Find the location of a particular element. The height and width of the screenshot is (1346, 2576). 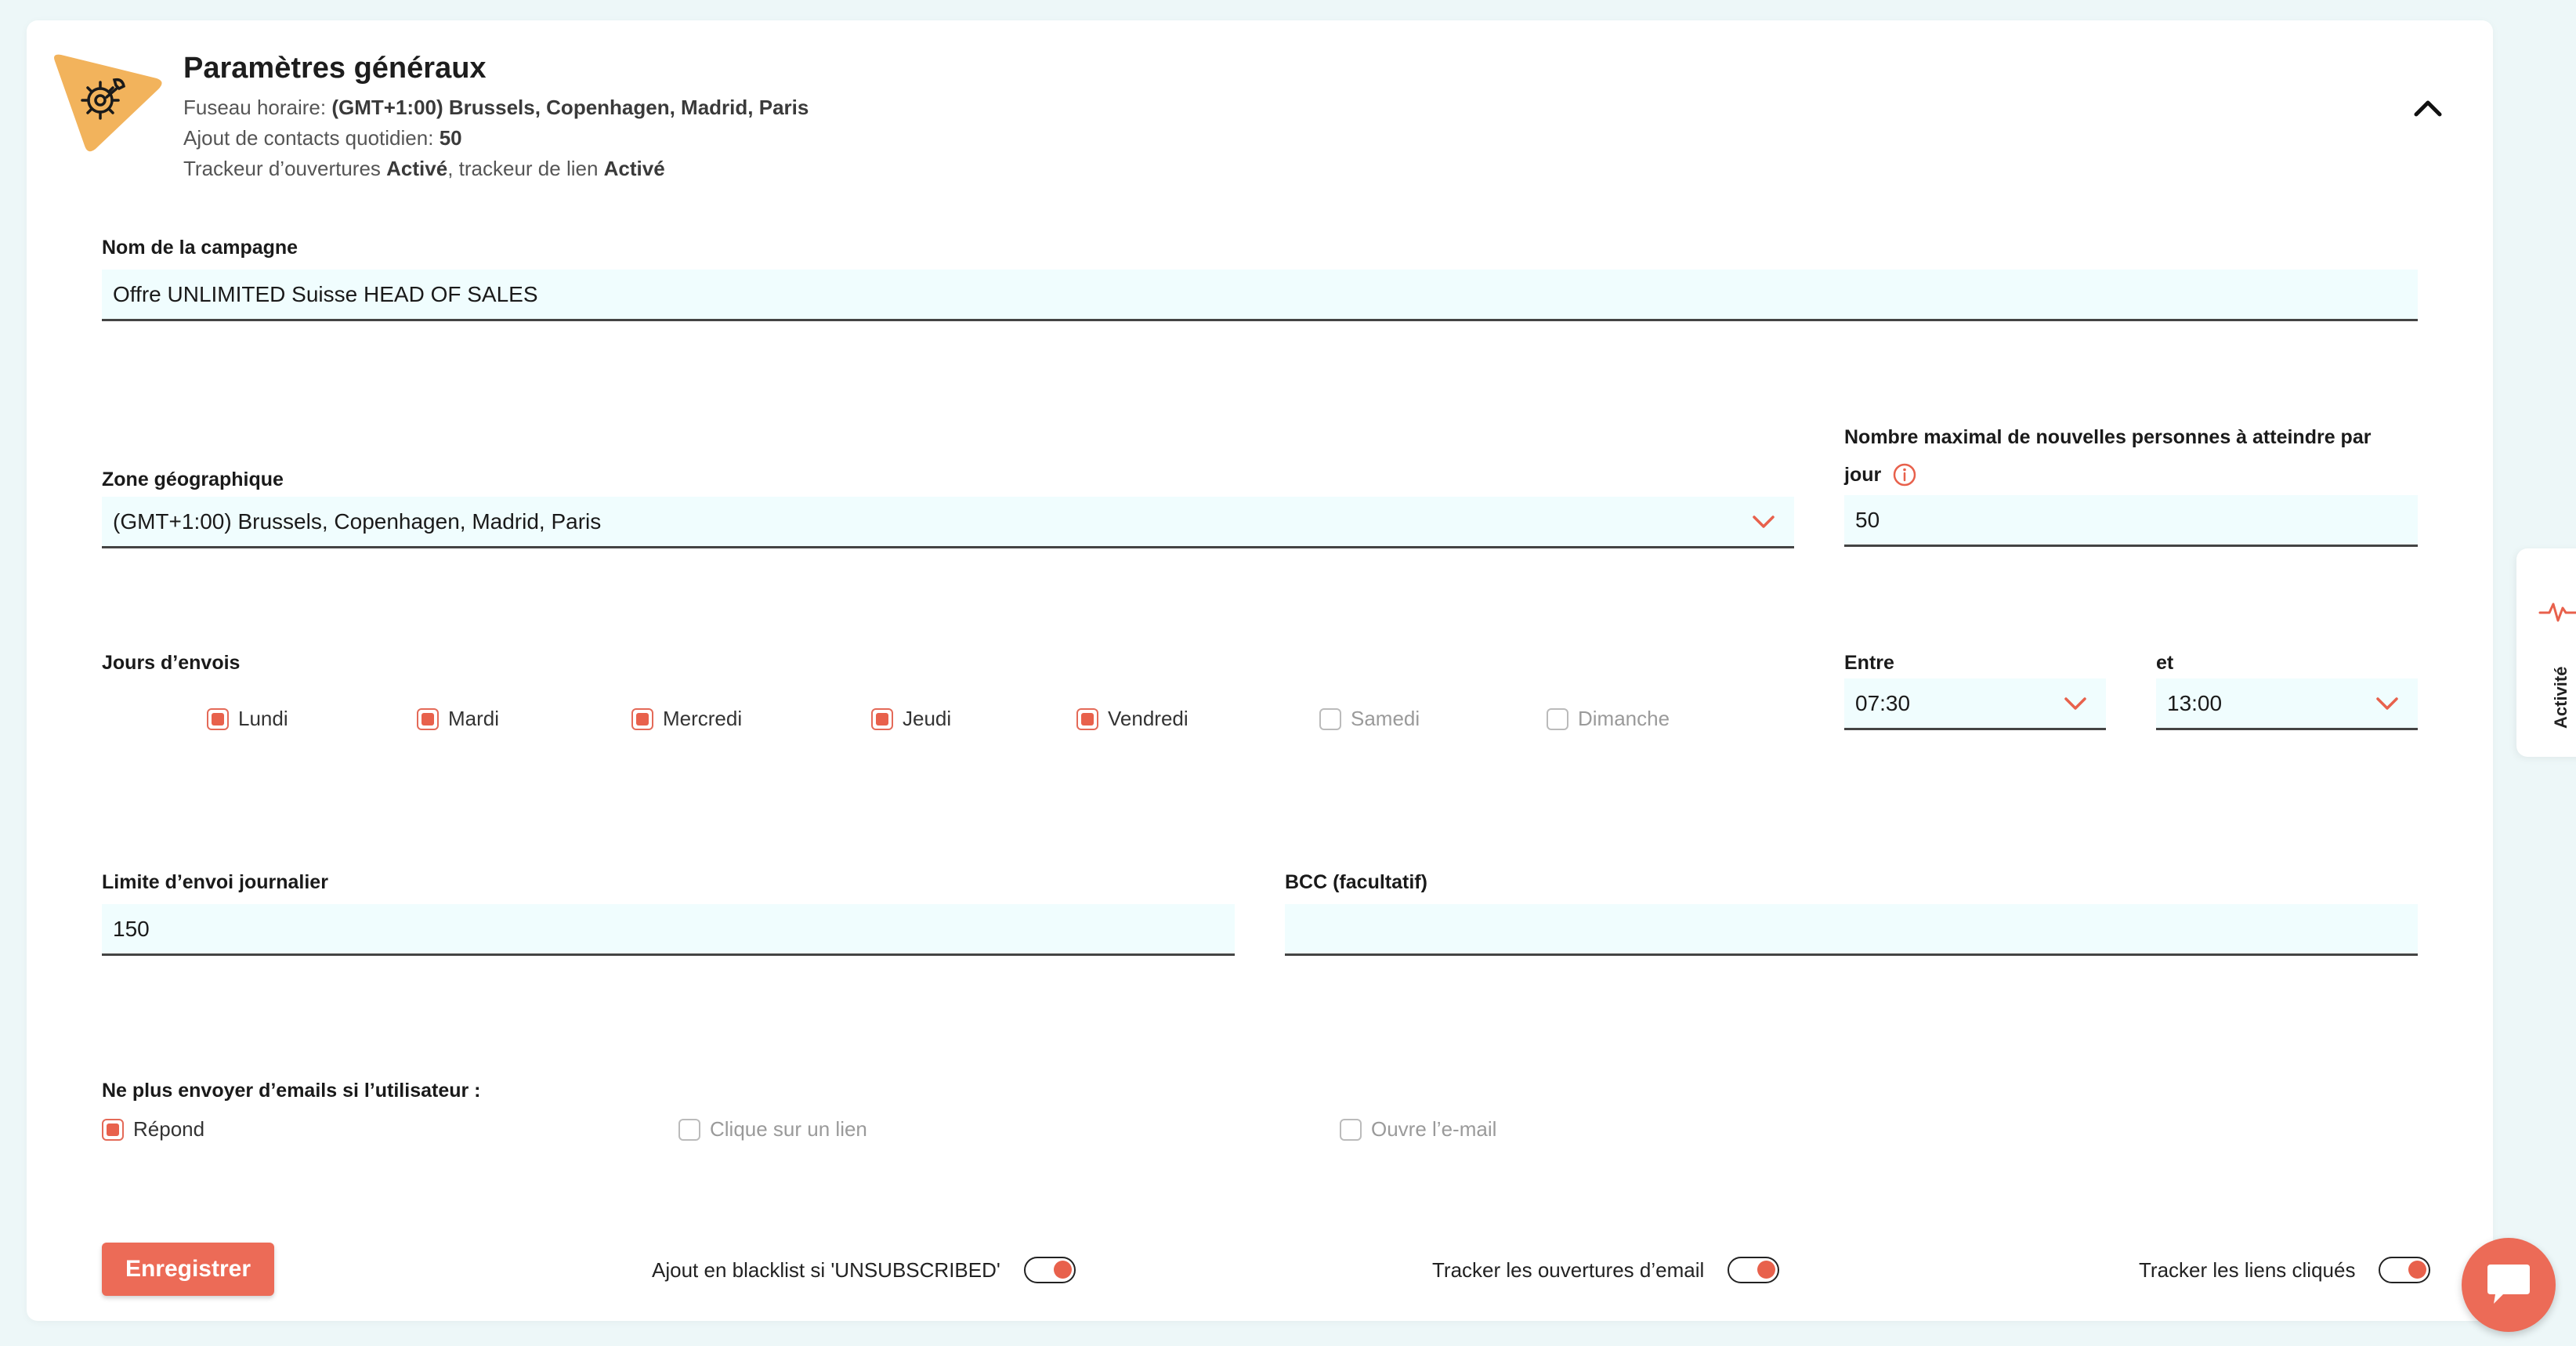

bcc-input is located at coordinates (1851, 930).